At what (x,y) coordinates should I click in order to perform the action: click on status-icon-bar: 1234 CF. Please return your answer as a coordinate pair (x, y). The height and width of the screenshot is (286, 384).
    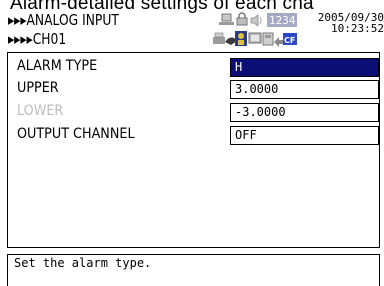
    Looking at the image, I should click on (254, 31).